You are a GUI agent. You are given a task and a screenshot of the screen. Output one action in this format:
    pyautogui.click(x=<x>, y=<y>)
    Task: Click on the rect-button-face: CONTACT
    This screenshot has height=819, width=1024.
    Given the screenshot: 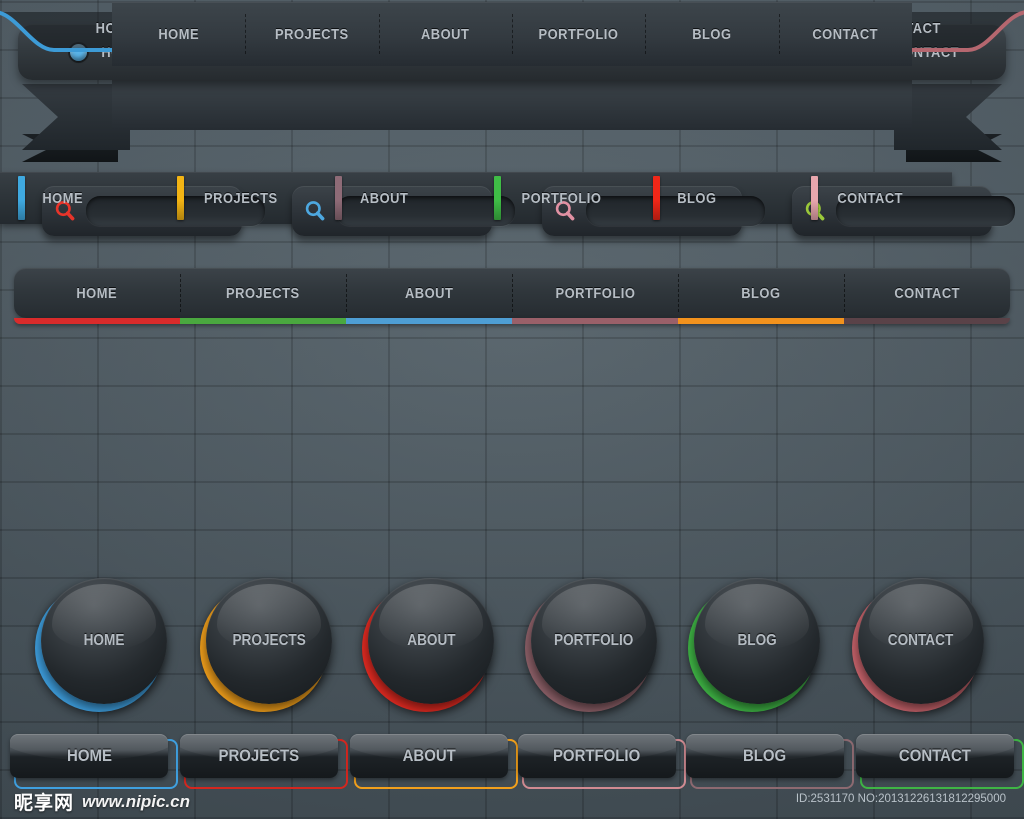 What is the action you would take?
    pyautogui.click(x=935, y=756)
    